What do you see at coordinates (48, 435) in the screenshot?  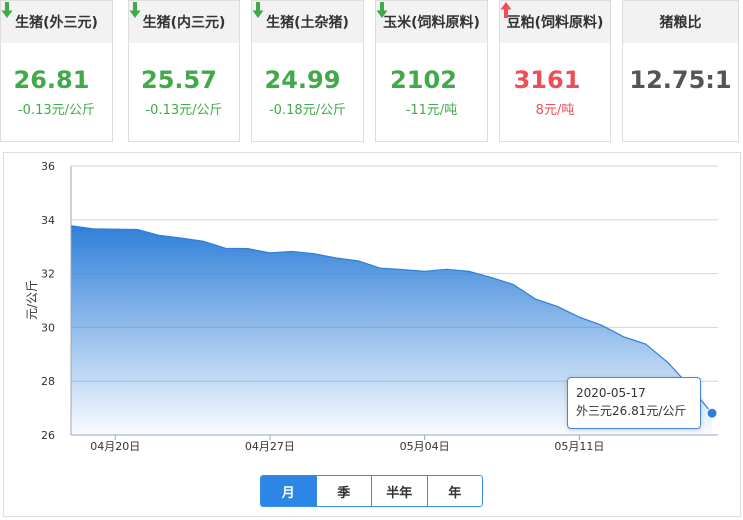 I see `y-tick-label: 26` at bounding box center [48, 435].